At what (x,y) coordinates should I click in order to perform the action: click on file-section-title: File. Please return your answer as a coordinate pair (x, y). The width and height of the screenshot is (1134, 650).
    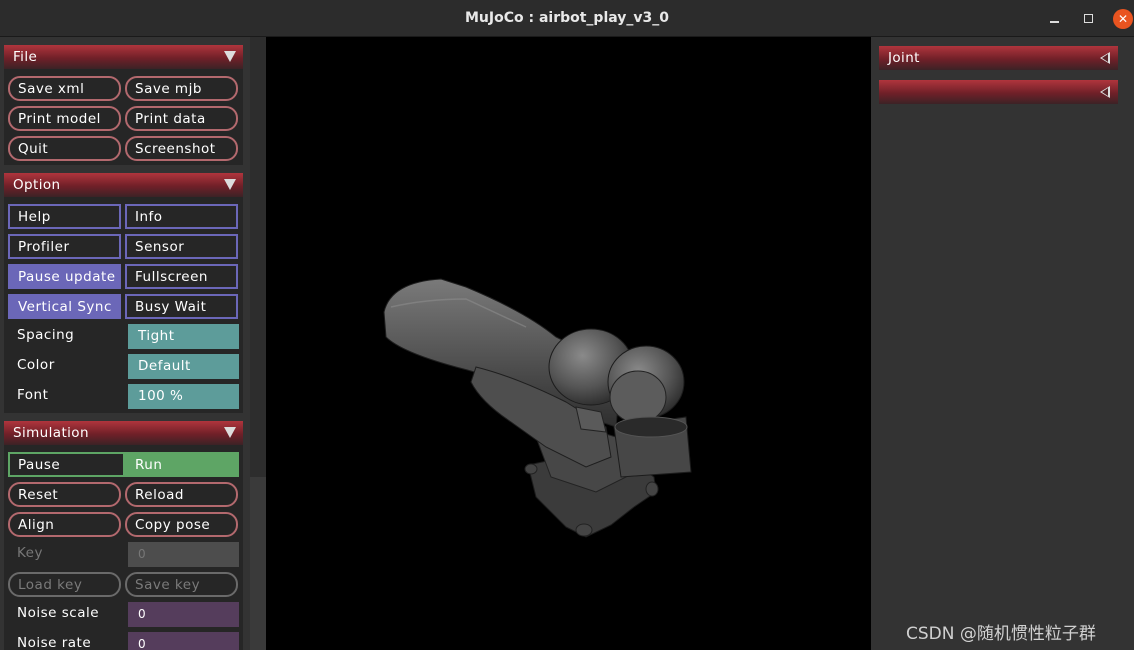
    Looking at the image, I should click on (25, 57).